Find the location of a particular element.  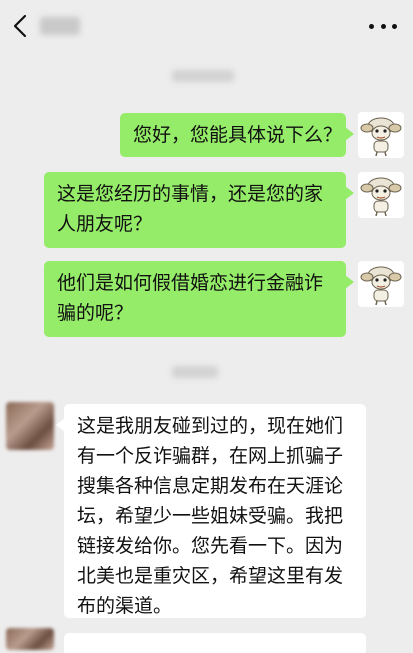

message-bubble-outgoing: 他们是如何假借婚恋进行金融诈骗的呢？ is located at coordinates (199, 299).